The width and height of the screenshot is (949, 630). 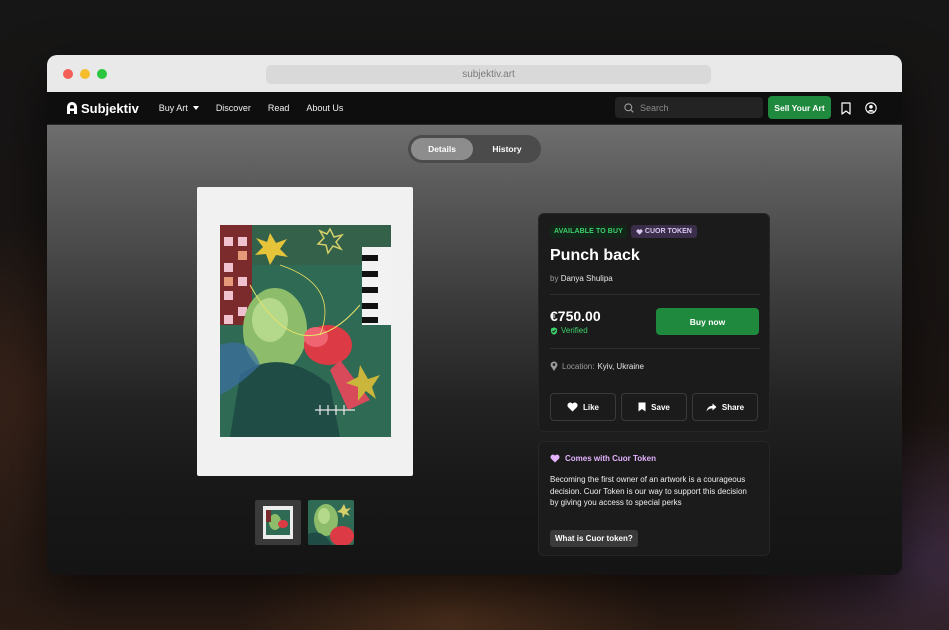 I want to click on status-badges: AVAILABLE TO BUY CUOR TOKEN, so click(x=623, y=231).